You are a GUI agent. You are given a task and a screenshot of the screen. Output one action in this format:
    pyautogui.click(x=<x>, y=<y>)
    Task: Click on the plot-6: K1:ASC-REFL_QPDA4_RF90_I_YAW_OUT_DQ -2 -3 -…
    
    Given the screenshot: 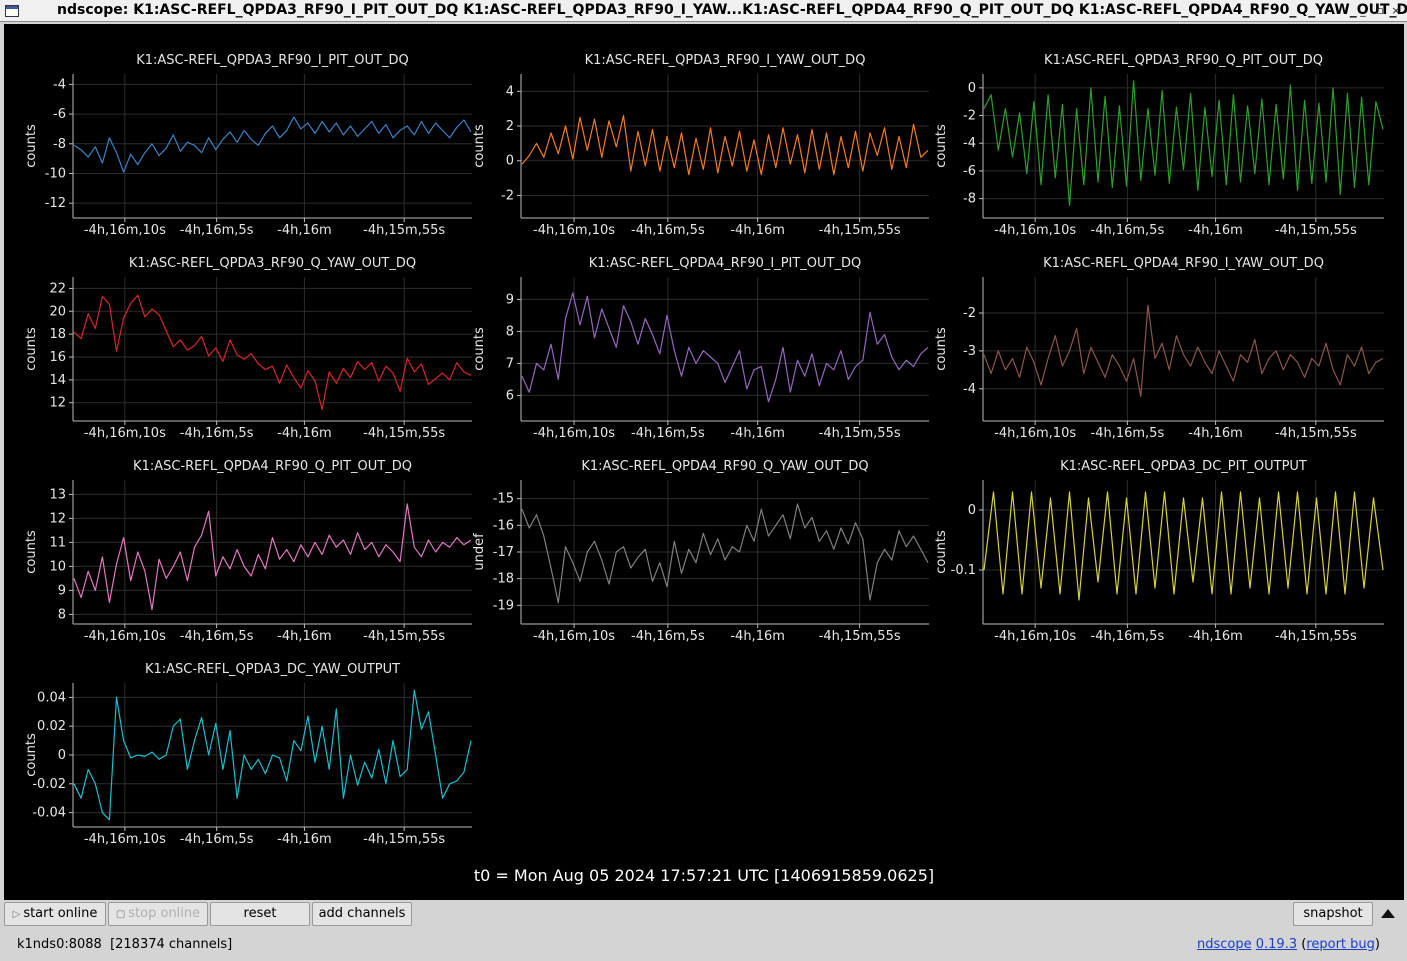 What is the action you would take?
    pyautogui.click(x=1159, y=348)
    